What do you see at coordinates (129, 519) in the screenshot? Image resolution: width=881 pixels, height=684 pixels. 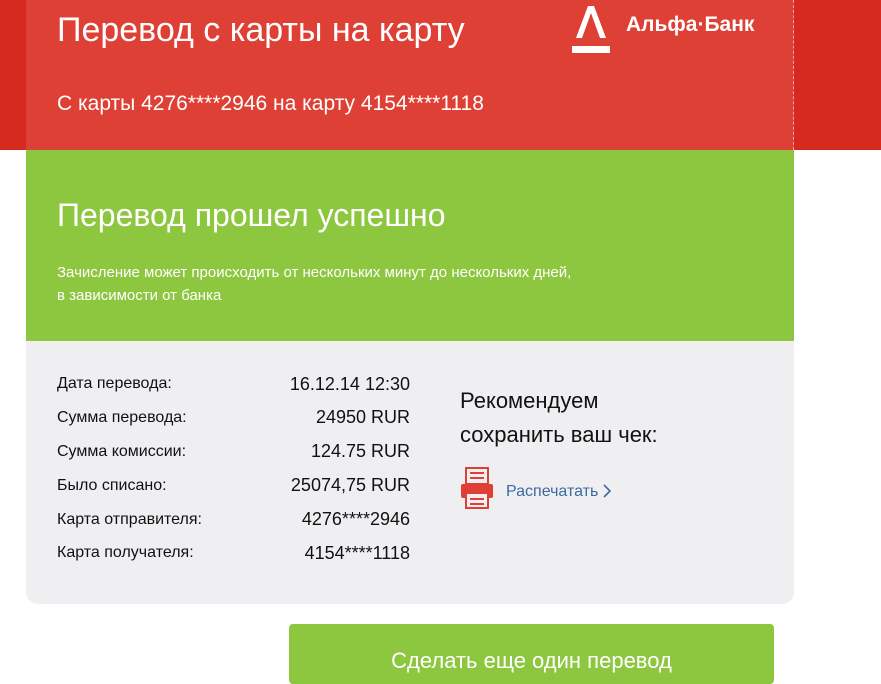 I see `sender-card-label: Карта отправителя:` at bounding box center [129, 519].